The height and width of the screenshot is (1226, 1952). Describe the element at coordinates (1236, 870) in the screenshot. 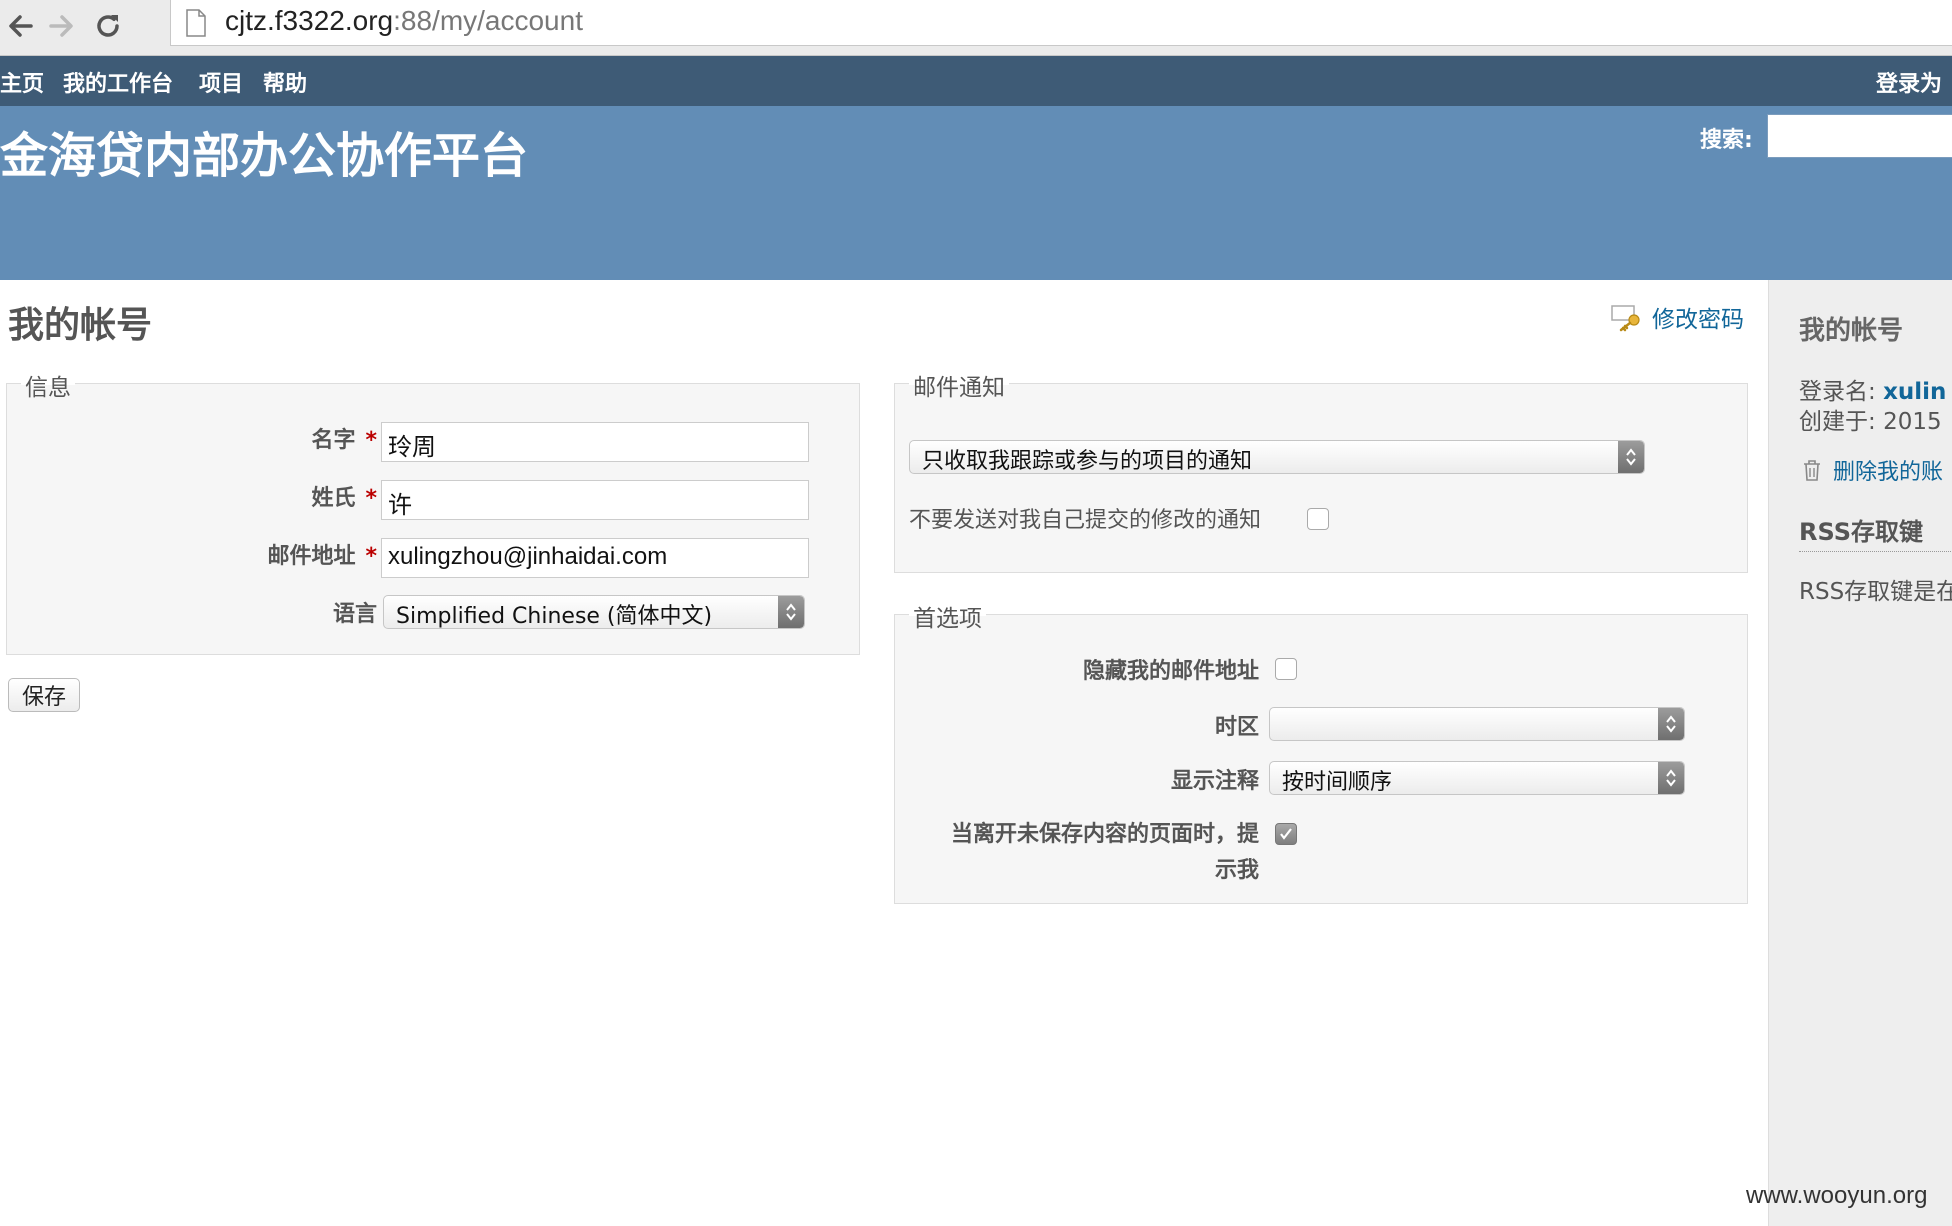

I see `warn-unsaved-label-line2: 示我` at that location.